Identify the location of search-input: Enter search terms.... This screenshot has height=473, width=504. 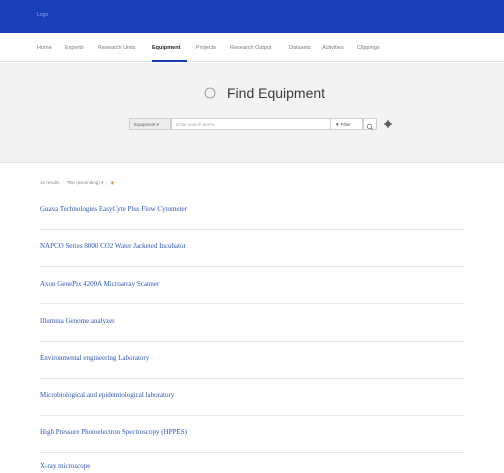
(251, 124).